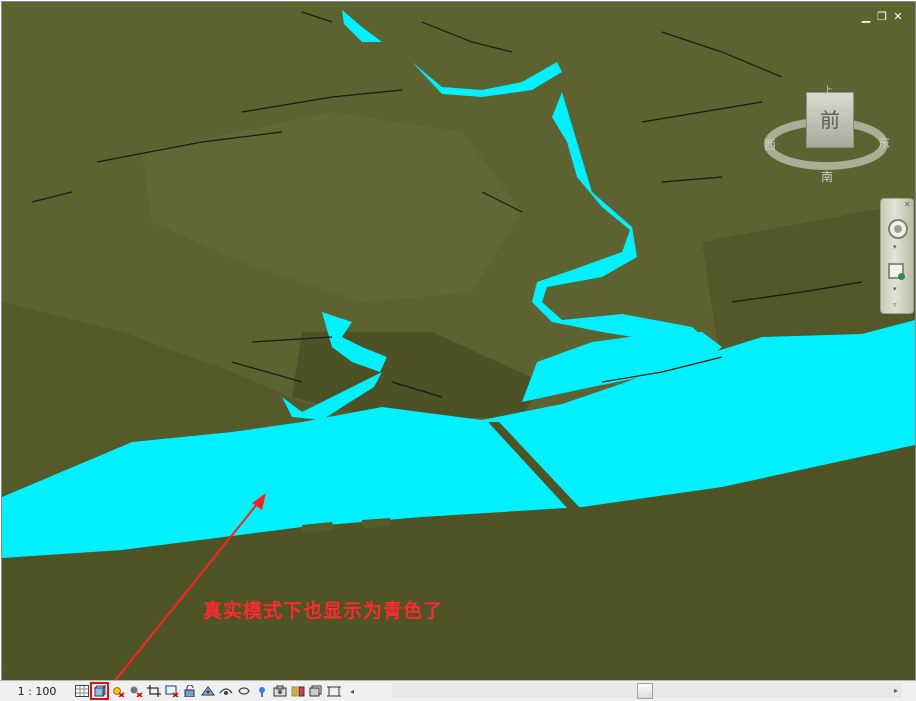  Describe the element at coordinates (207, 691) in the screenshot. I see `temporary-hide-icon` at that location.